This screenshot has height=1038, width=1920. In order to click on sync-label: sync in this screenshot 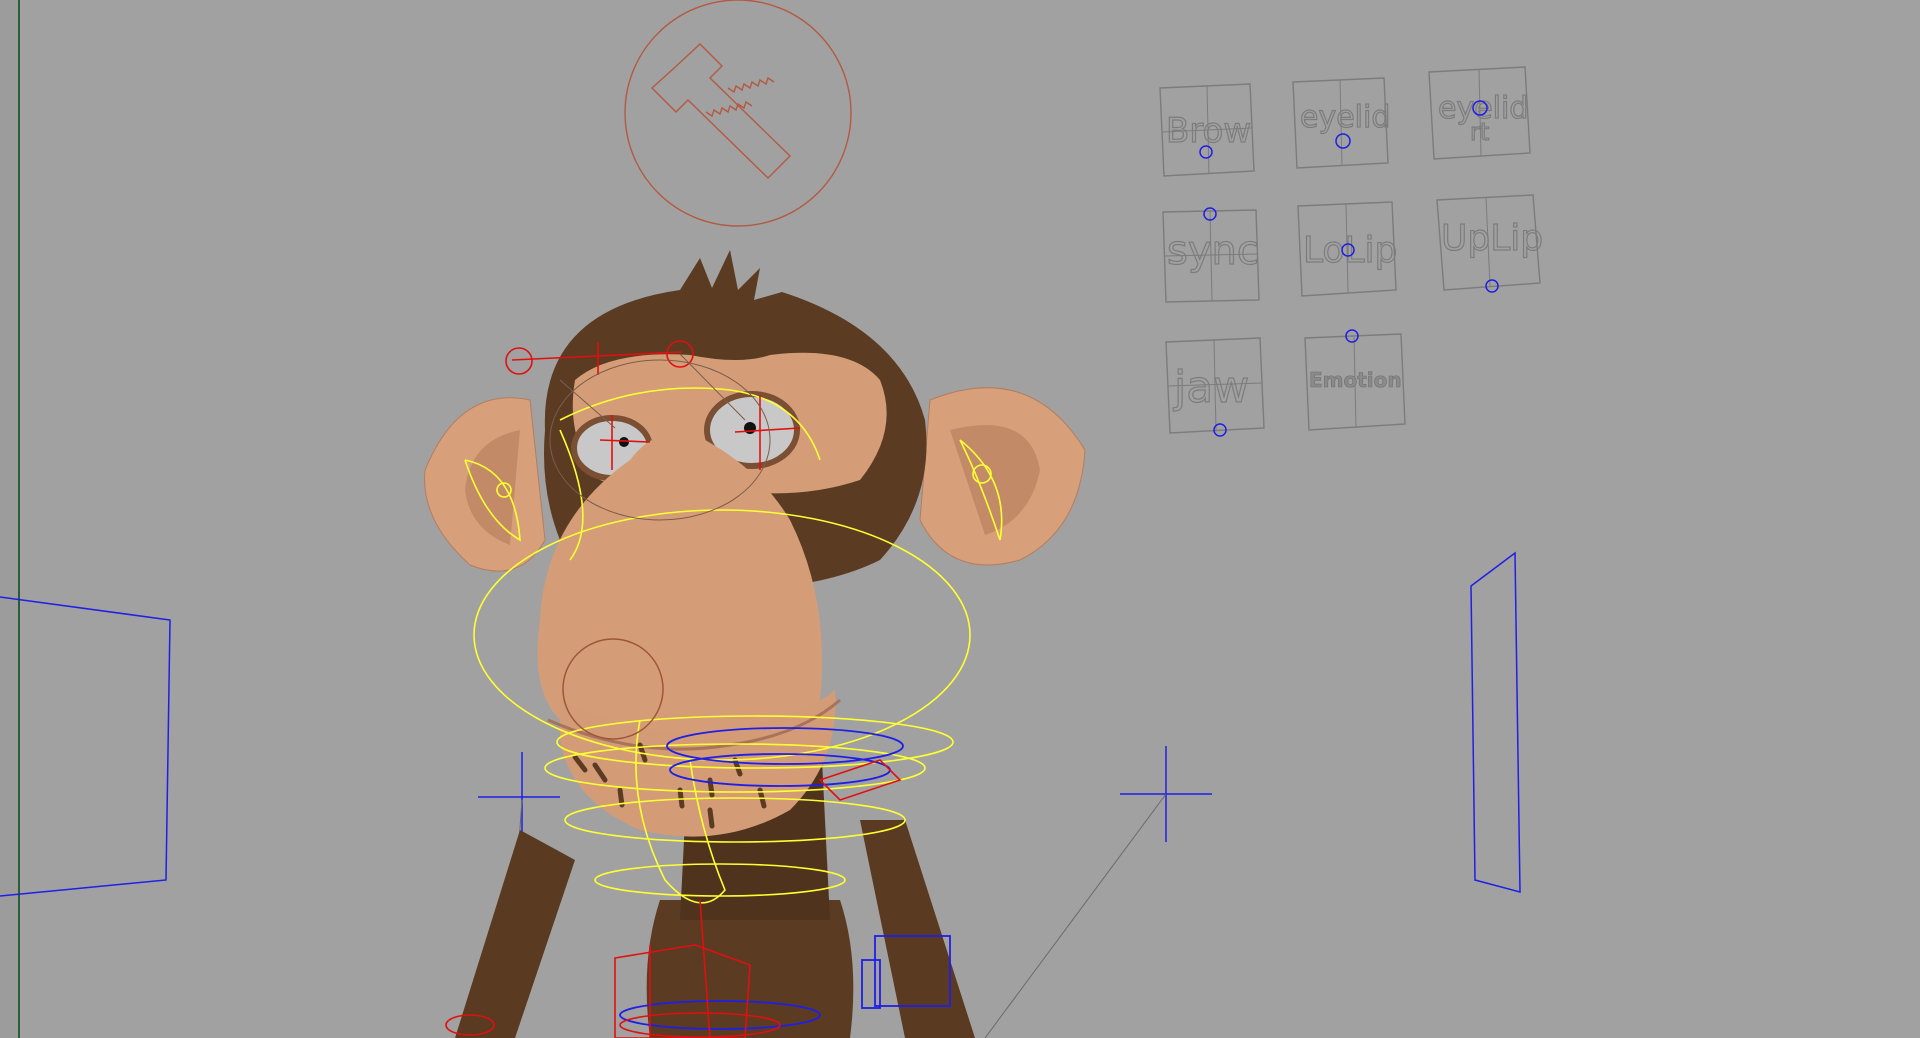, I will do `click(1213, 251)`.